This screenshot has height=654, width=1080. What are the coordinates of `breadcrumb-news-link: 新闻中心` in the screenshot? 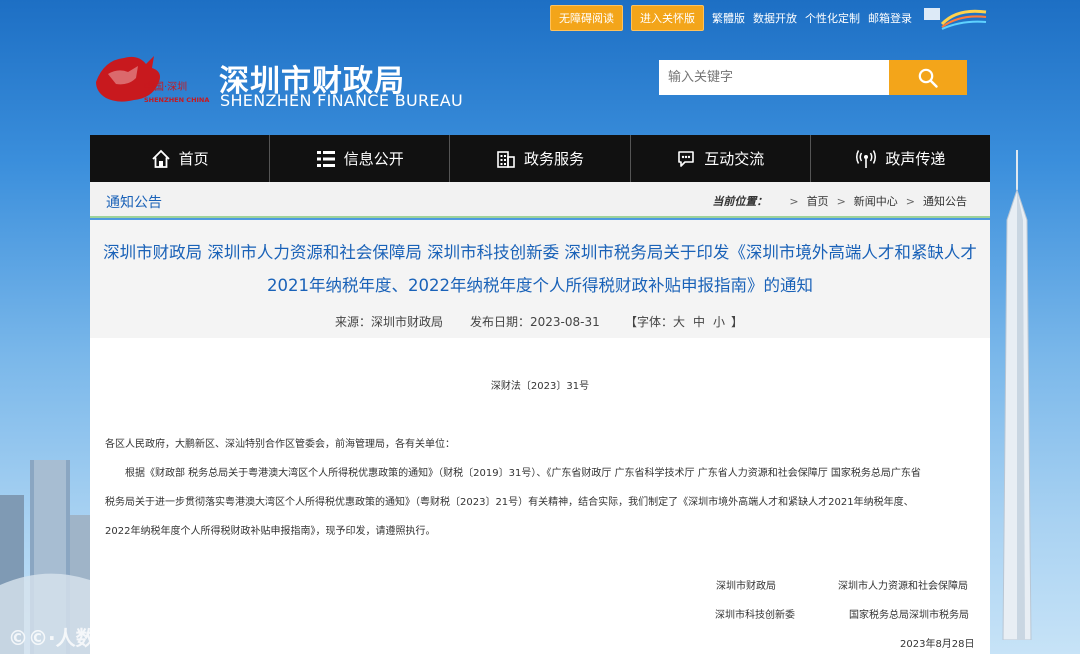 It's located at (876, 201).